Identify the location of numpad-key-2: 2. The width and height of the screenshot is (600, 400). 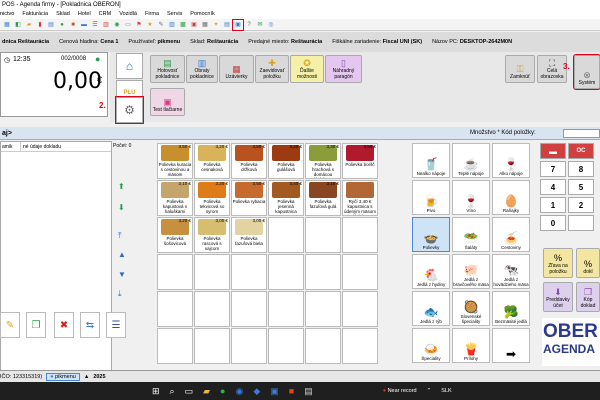
(581, 205).